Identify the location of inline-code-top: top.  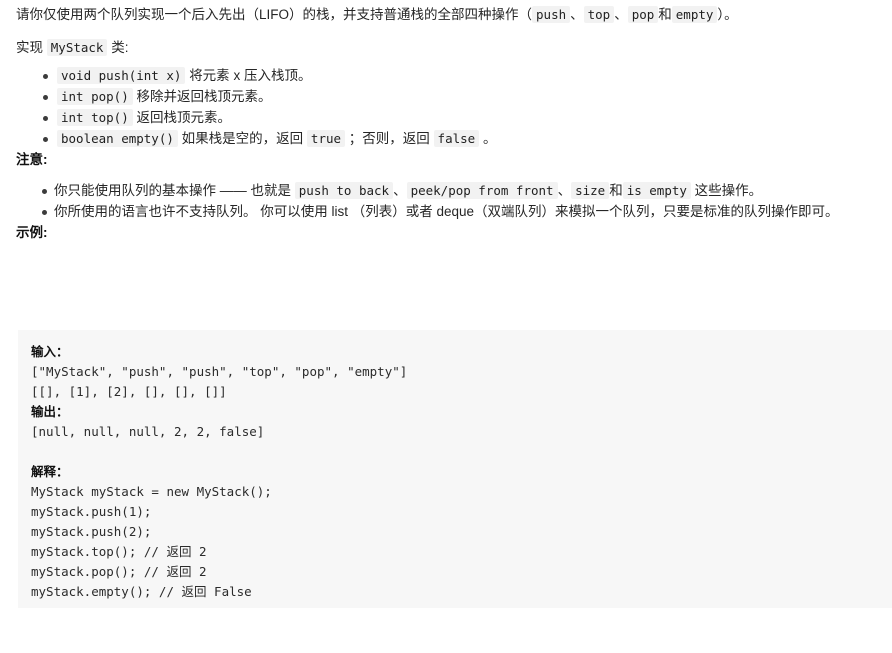
(599, 14).